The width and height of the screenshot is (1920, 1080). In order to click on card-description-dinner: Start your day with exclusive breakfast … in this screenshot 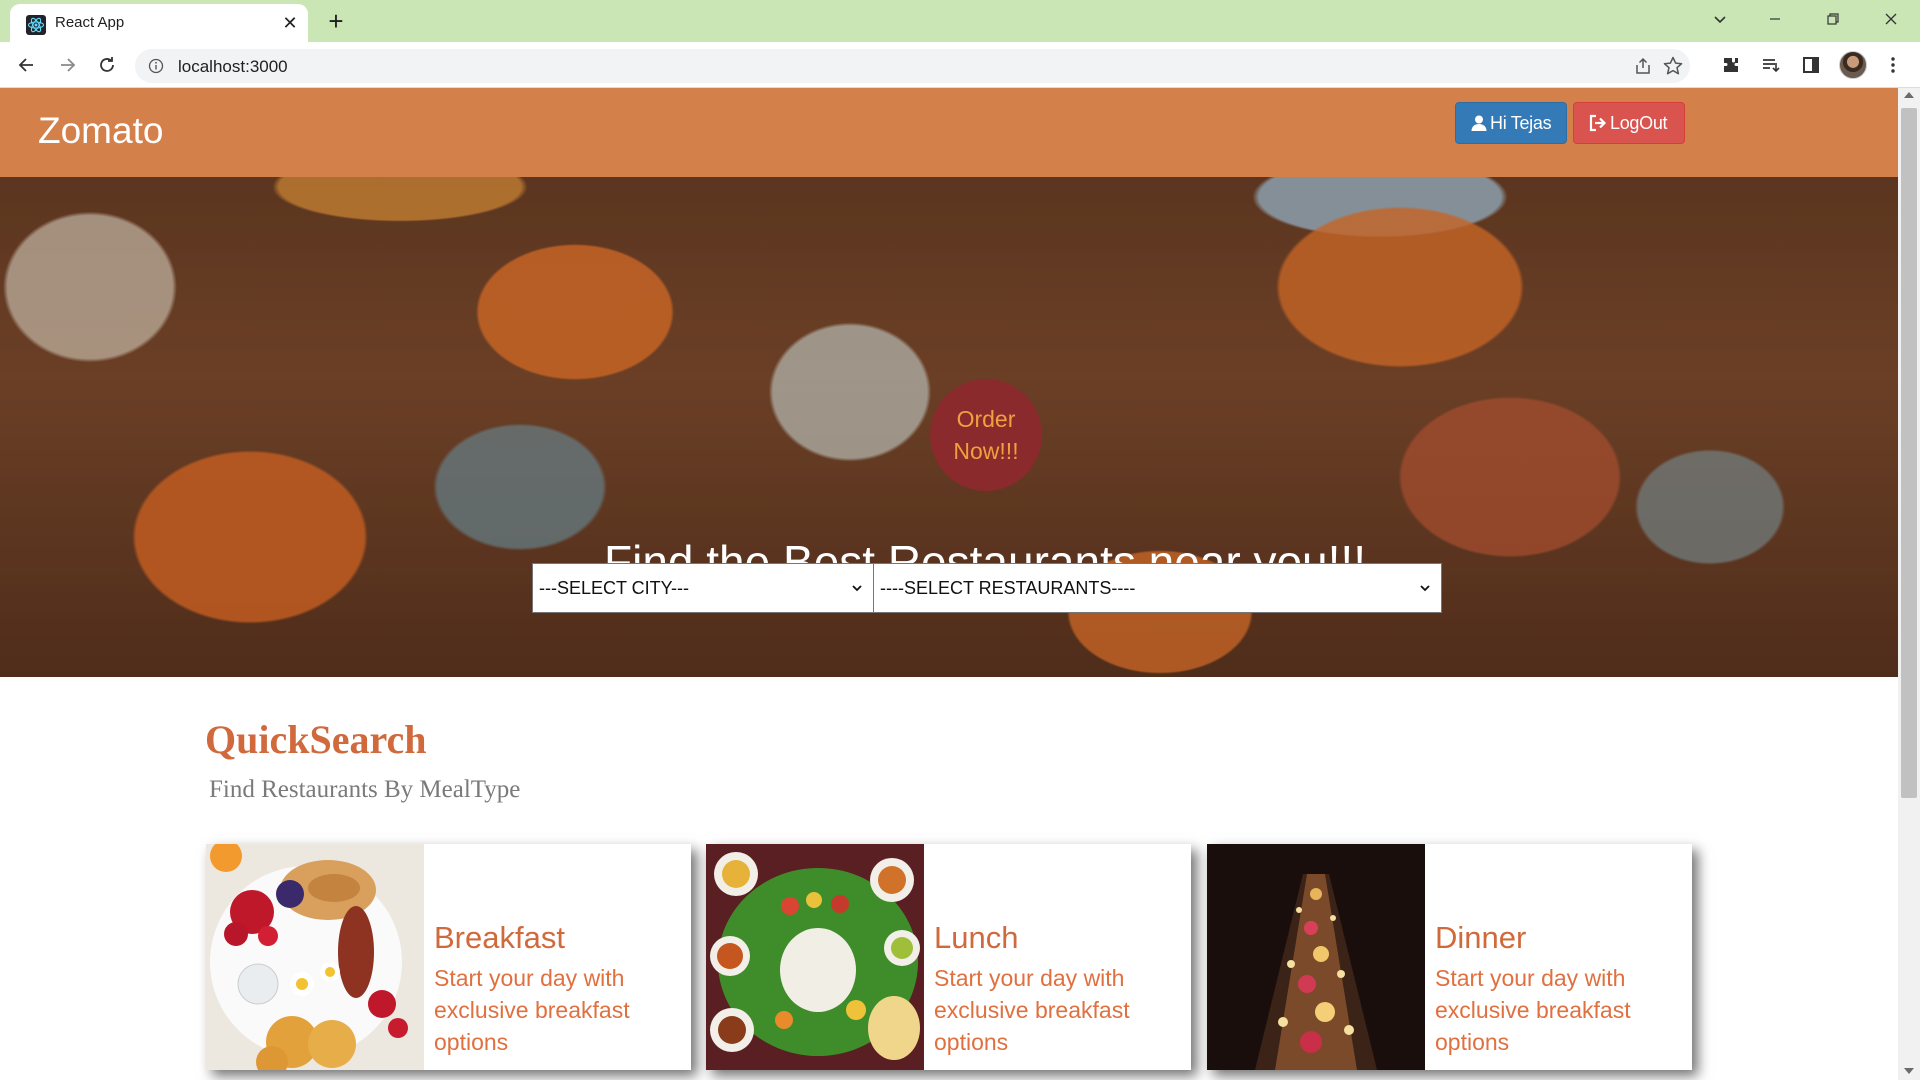, I will do `click(1533, 1010)`.